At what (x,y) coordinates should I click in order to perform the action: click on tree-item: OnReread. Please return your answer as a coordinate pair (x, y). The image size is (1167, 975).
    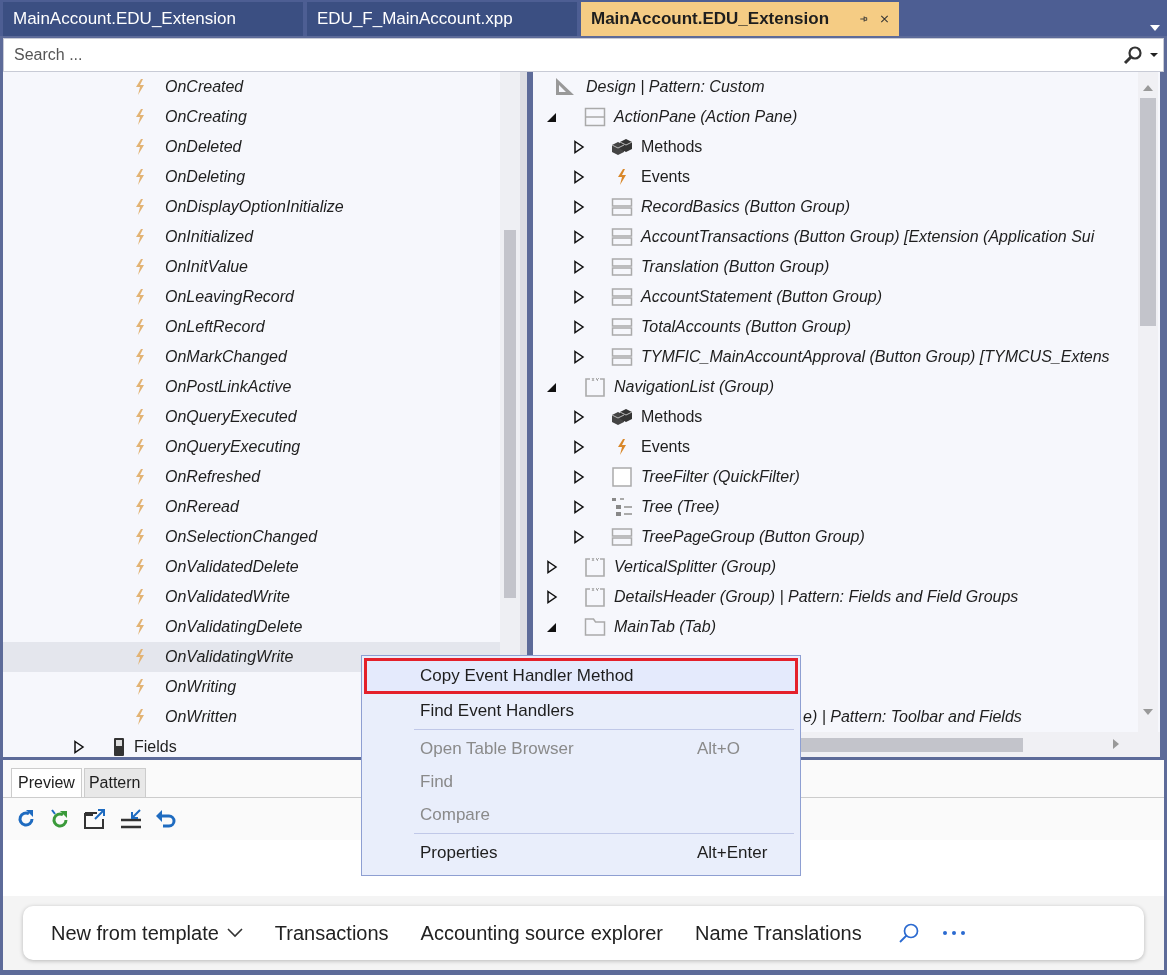
    Looking at the image, I should click on (251, 507).